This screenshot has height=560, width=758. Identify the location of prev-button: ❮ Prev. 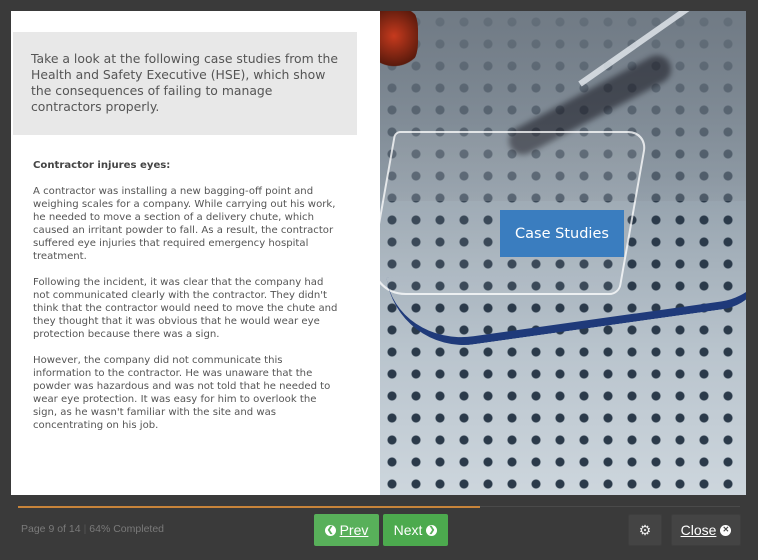
(346, 530).